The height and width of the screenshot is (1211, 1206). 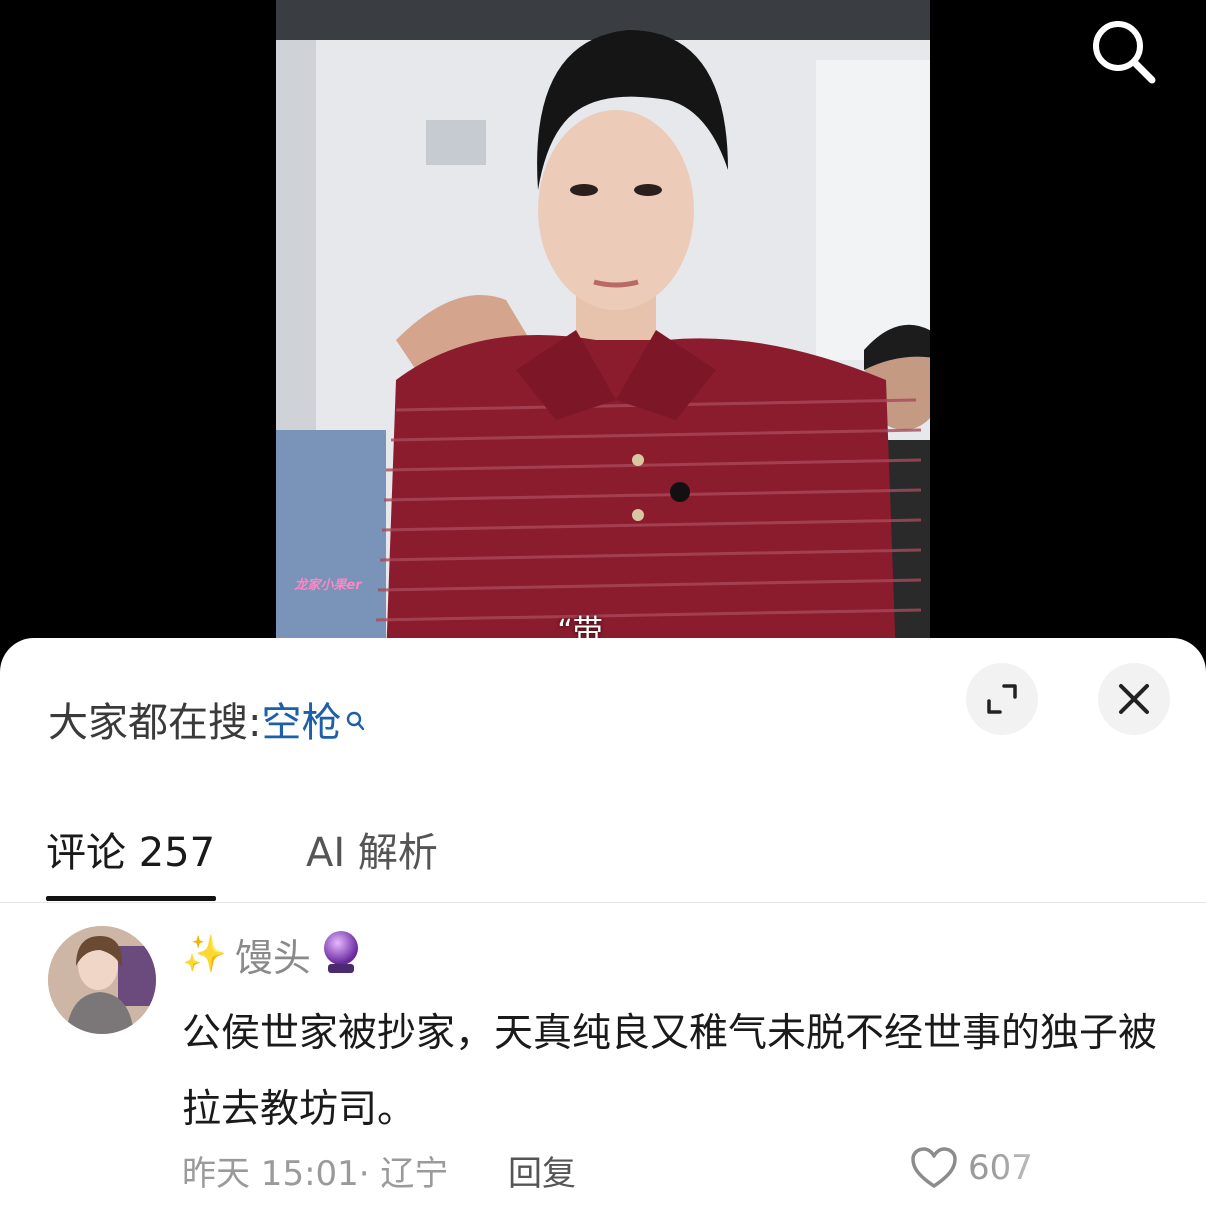 I want to click on expand-button, so click(x=1002, y=699).